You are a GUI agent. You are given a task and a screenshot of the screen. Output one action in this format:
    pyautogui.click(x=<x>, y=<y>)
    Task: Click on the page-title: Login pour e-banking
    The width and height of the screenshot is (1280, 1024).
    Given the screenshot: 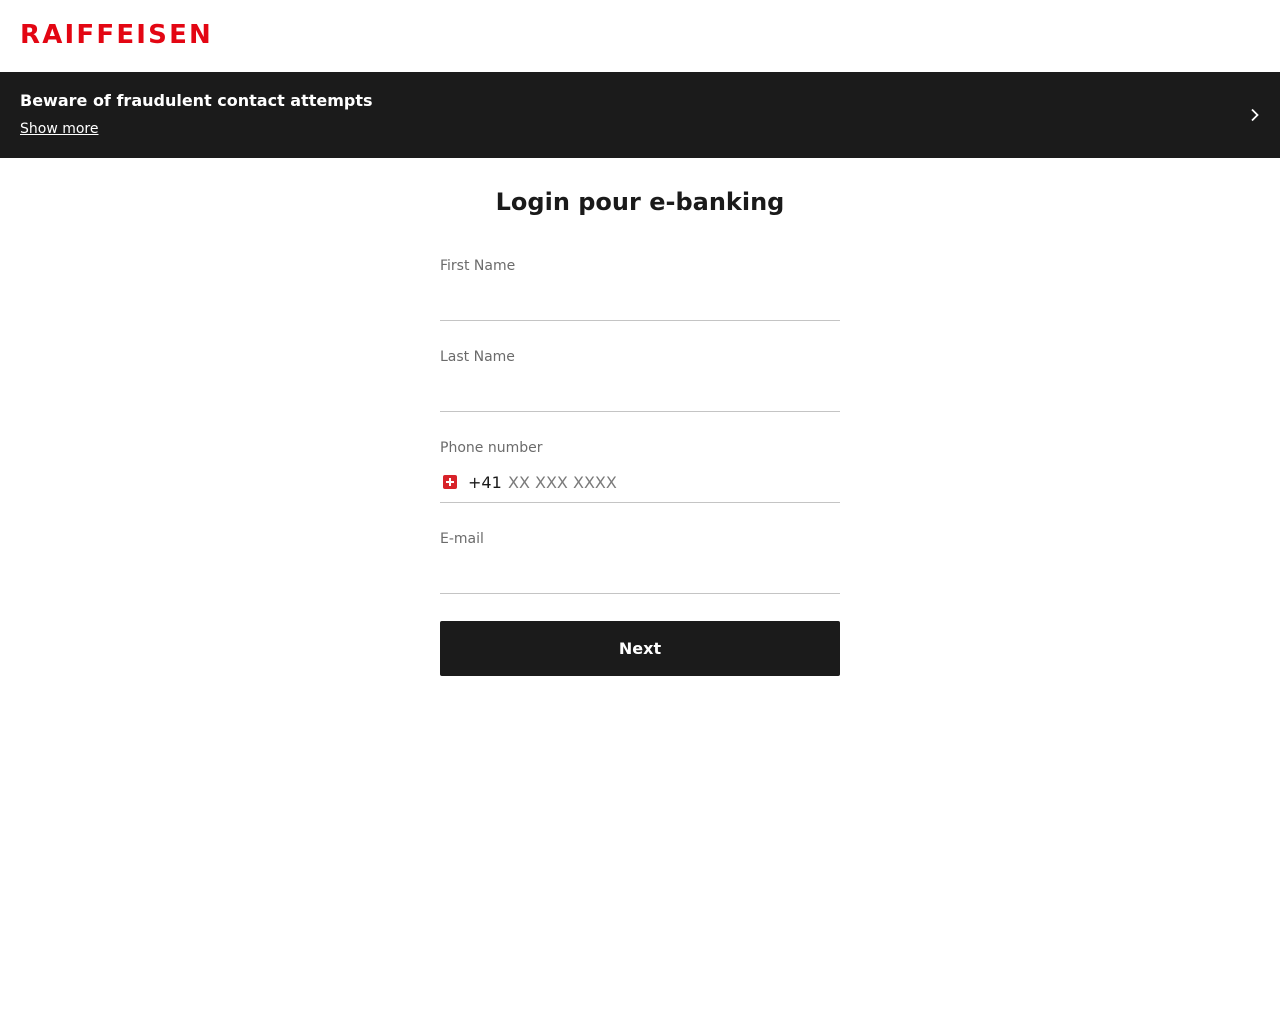 What is the action you would take?
    pyautogui.click(x=640, y=202)
    